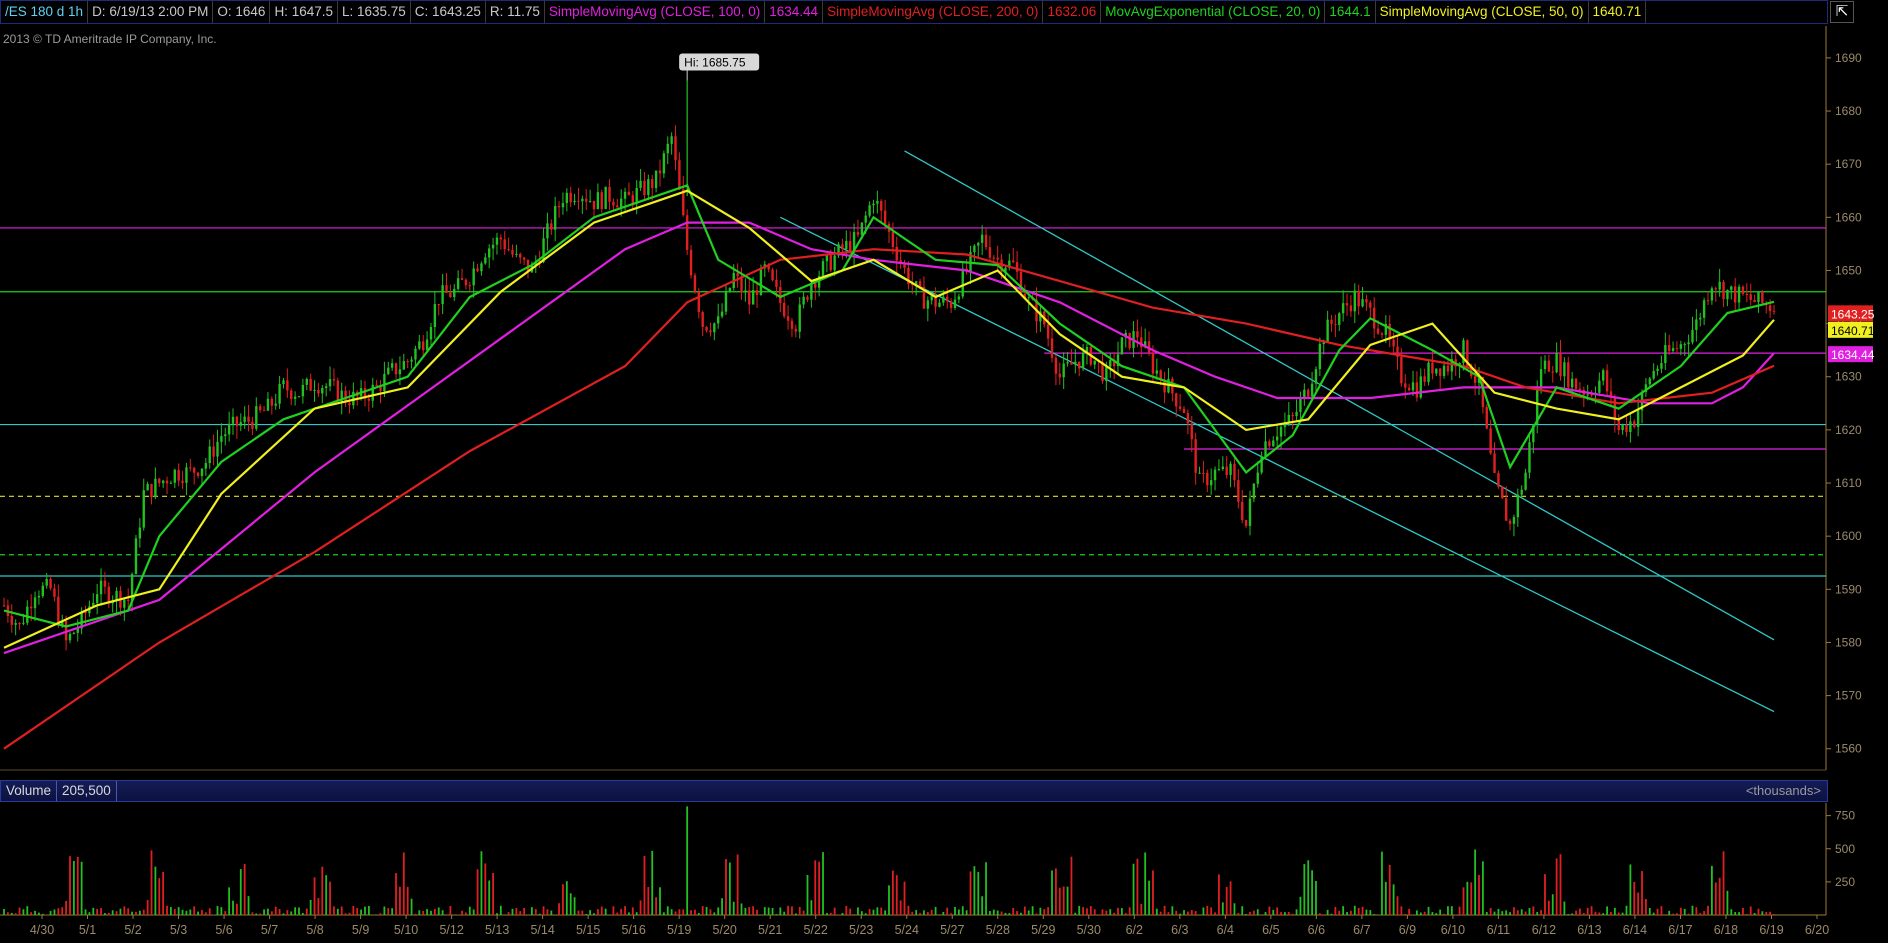  I want to click on price-tag-label: 1643.25, so click(1853, 314).